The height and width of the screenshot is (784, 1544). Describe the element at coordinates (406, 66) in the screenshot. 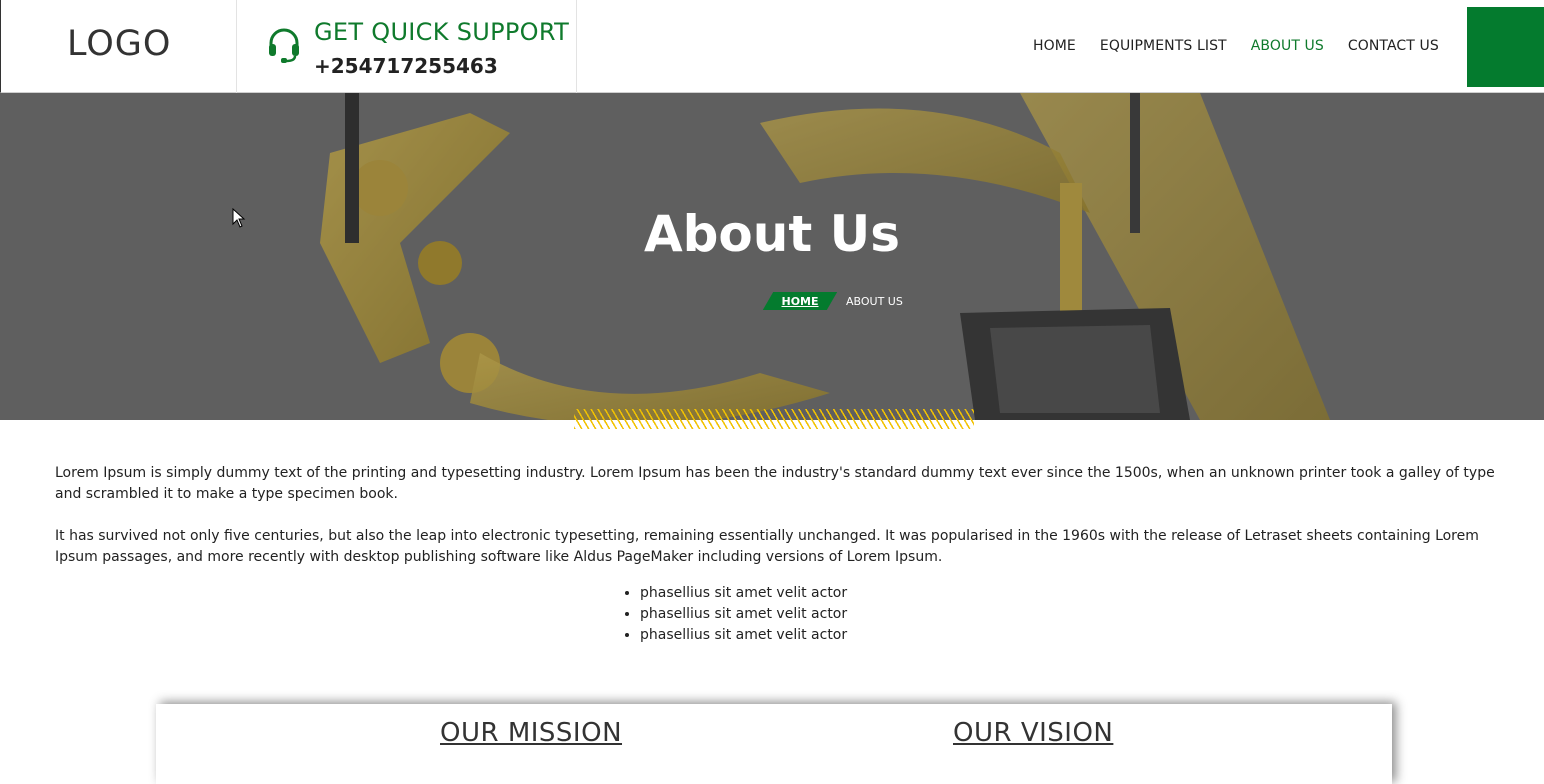

I see `support-phone: +254717255463` at that location.